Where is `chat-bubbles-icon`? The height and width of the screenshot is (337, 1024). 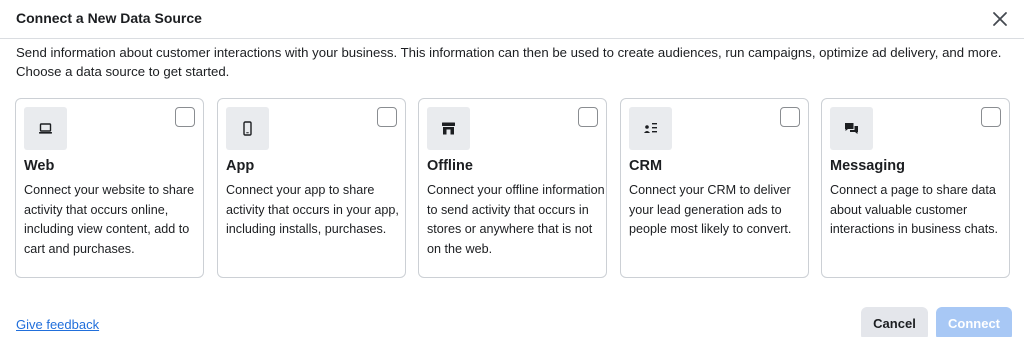
chat-bubbles-icon is located at coordinates (851, 128).